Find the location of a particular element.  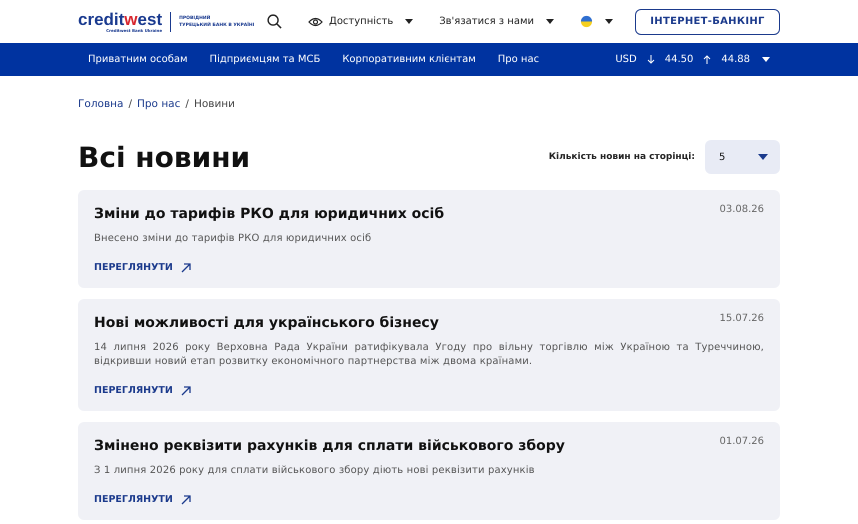

news-date: 15.07.26 is located at coordinates (741, 318).